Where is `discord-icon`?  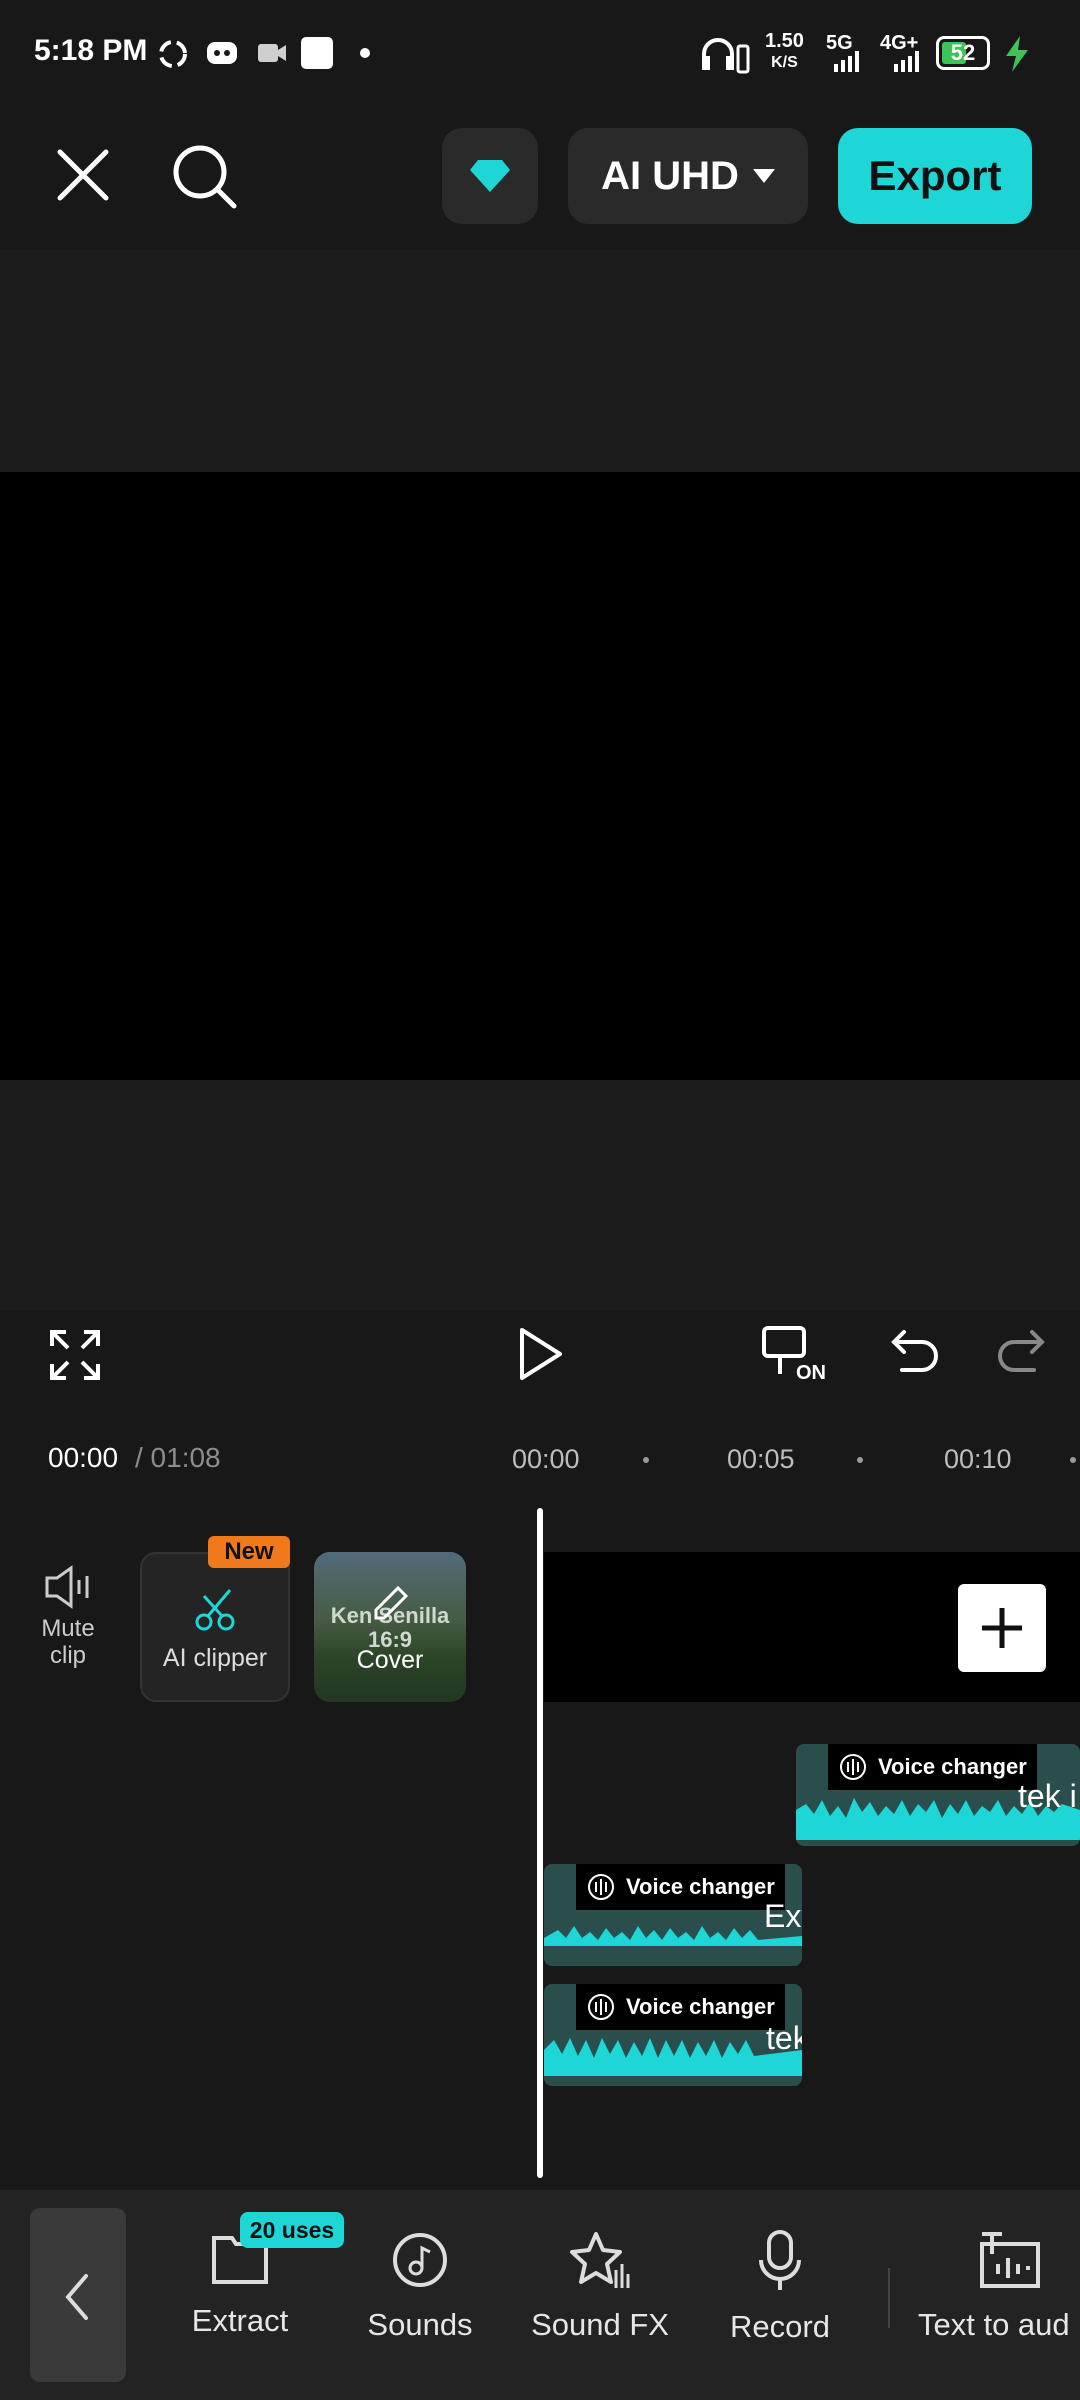
discord-icon is located at coordinates (222, 53).